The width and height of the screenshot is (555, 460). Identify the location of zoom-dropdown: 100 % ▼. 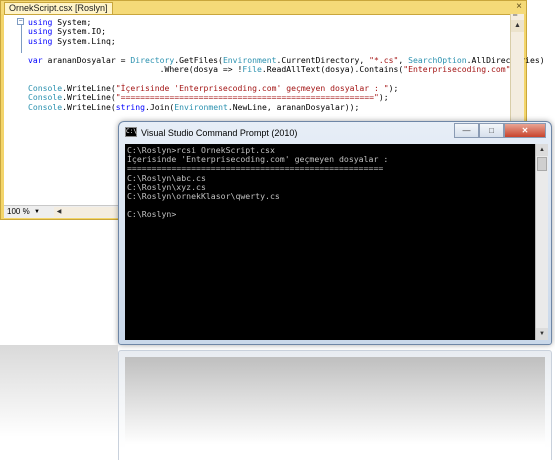
(27, 212).